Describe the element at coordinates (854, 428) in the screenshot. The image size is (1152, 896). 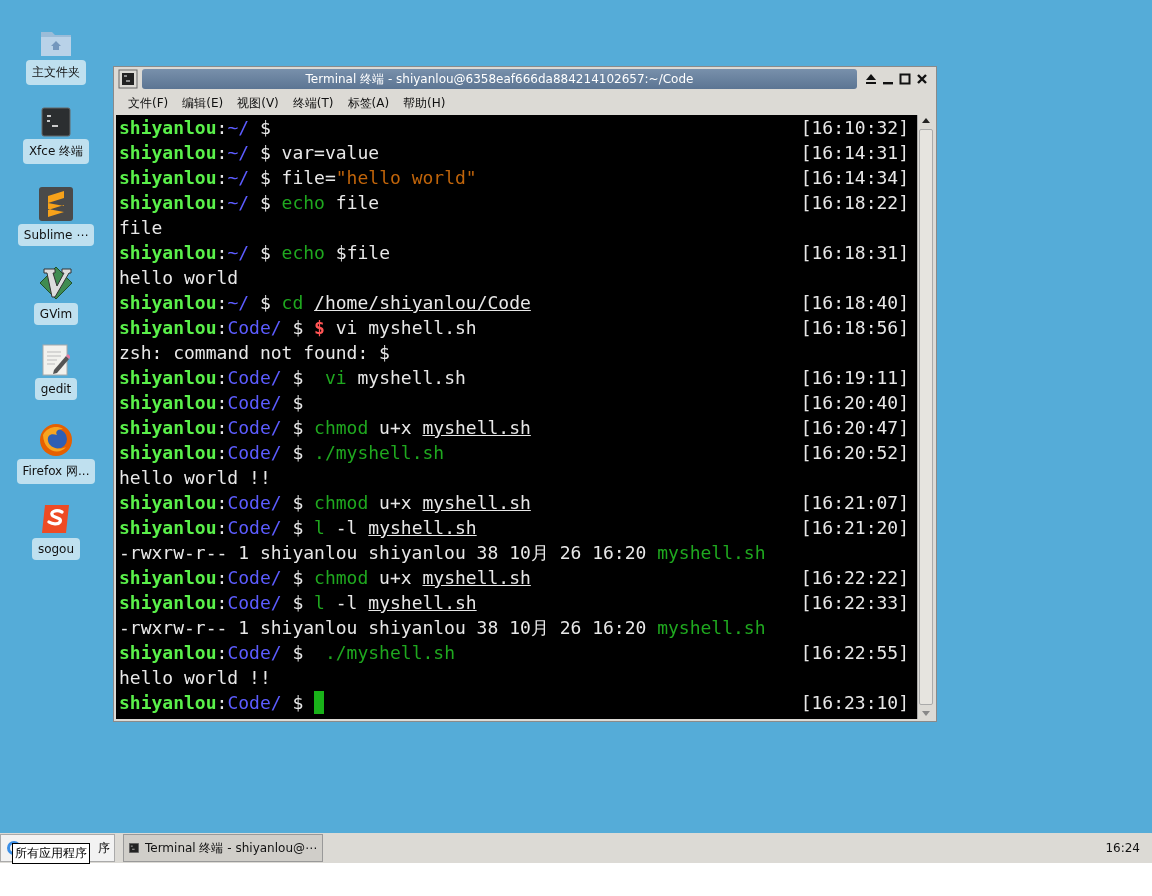
I see `timestamp: [16:20:47]` at that location.